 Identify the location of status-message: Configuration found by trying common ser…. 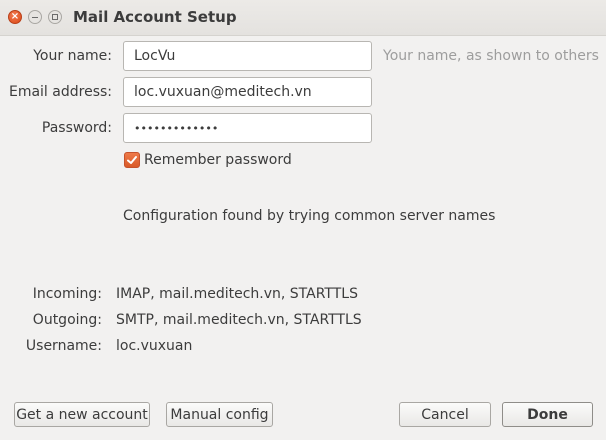
(309, 216).